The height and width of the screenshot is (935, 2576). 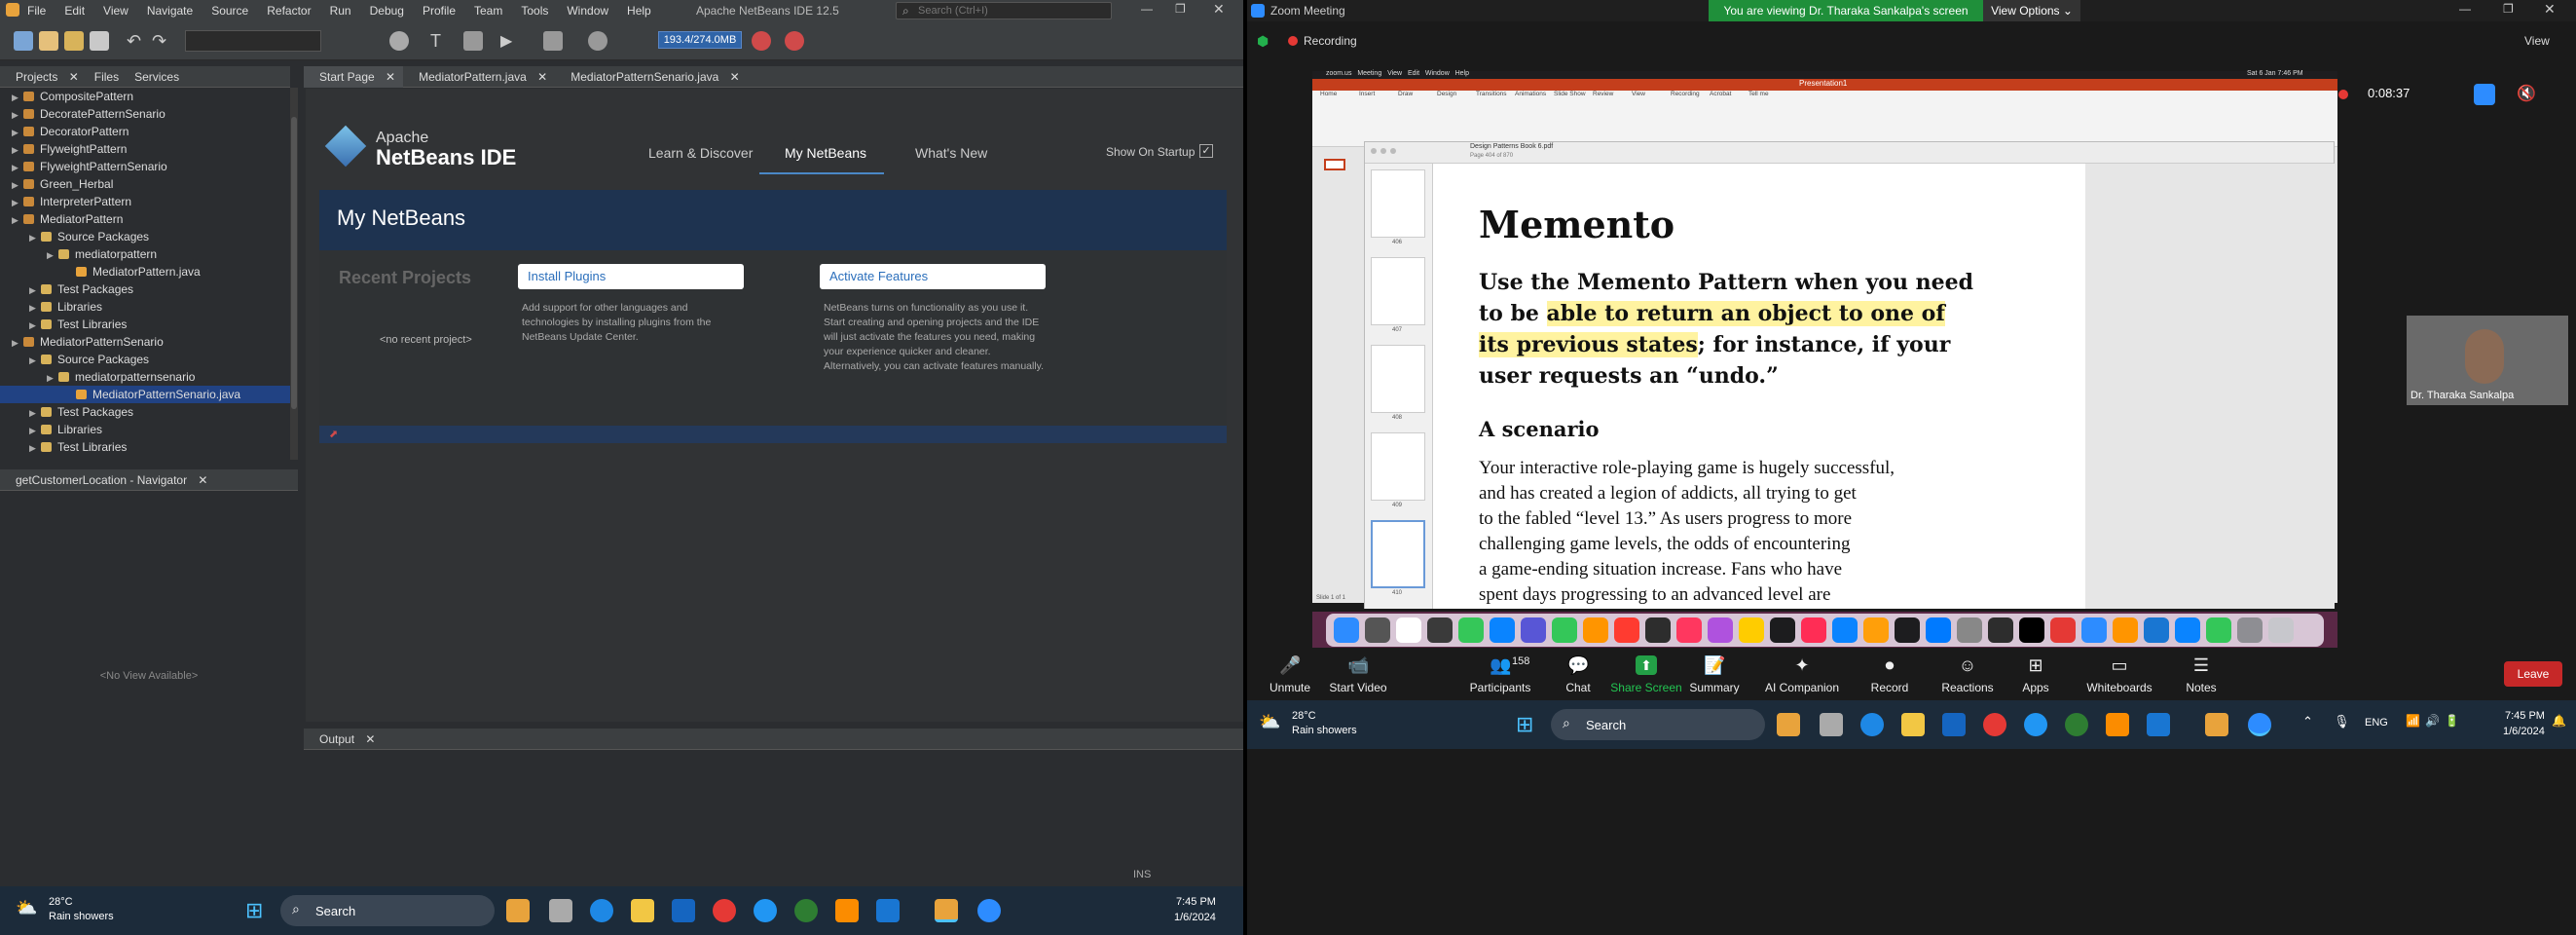 What do you see at coordinates (387, 10) in the screenshot?
I see `menu-debug: Debug` at bounding box center [387, 10].